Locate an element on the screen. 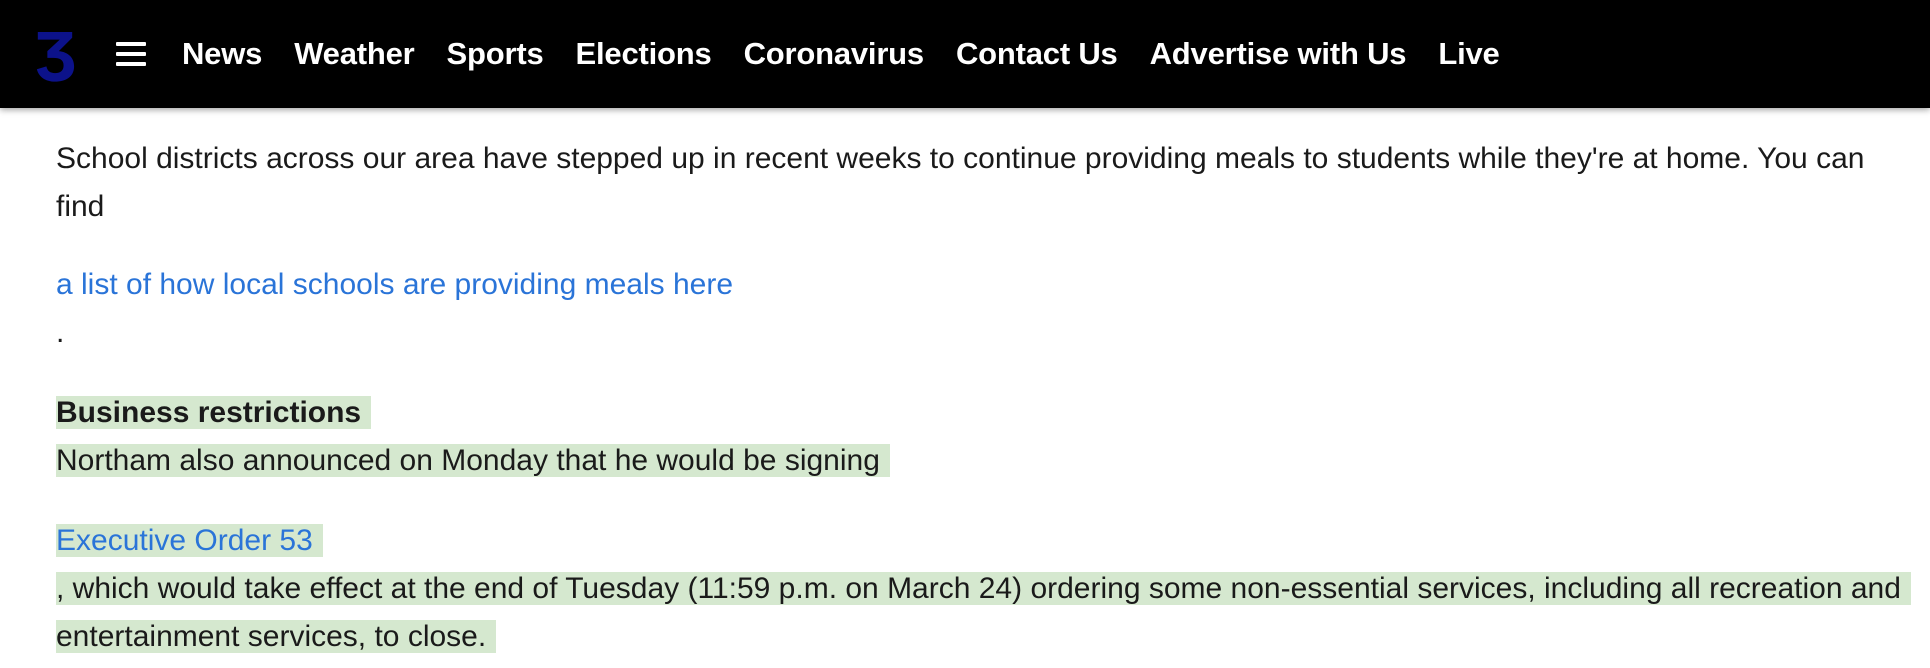 This screenshot has height=668, width=1930. section-heading: Business restrictions is located at coordinates (214, 412).